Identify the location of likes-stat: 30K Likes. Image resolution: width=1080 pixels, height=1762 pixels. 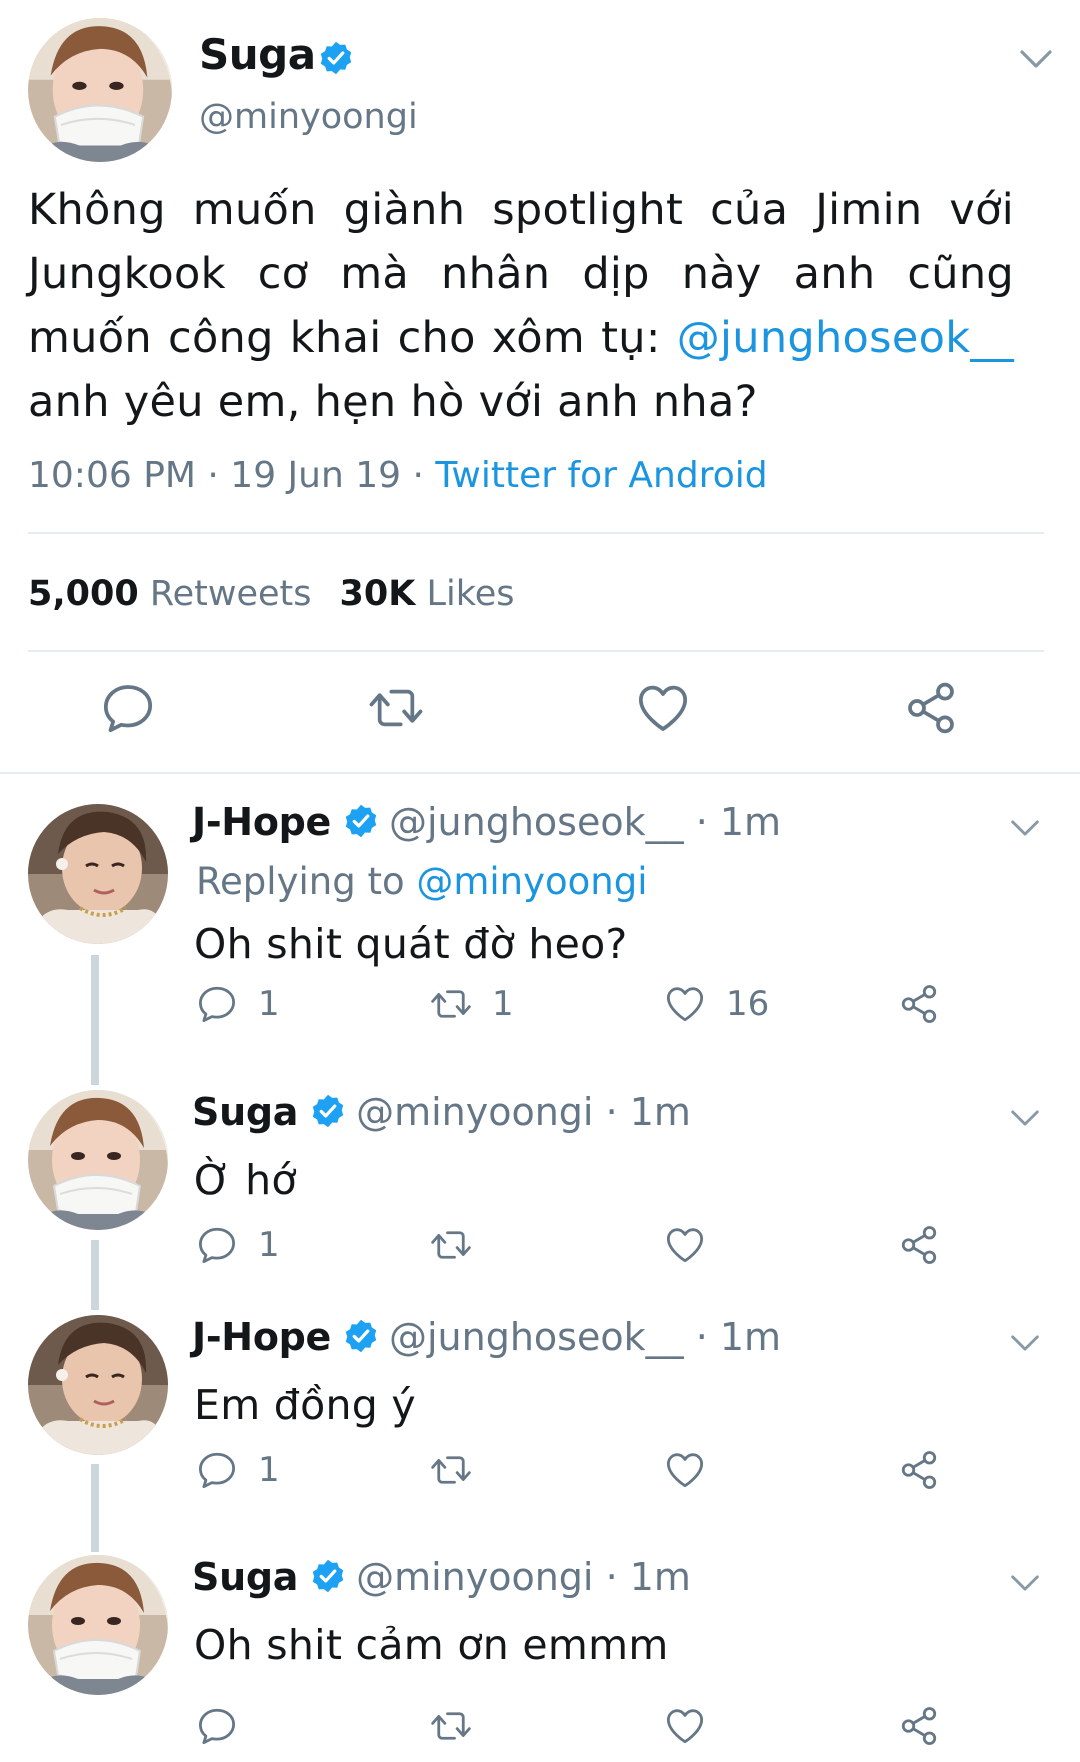
(427, 594).